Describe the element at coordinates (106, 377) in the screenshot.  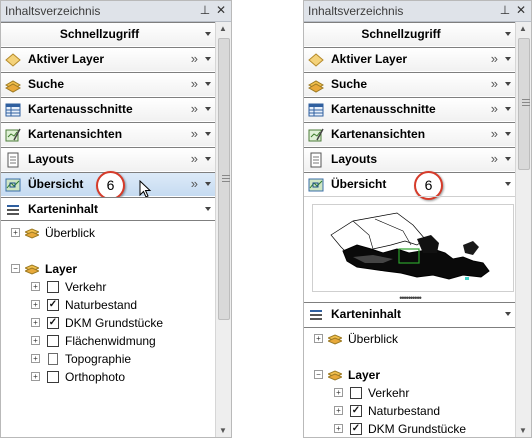
I see `tree-item-orthophoto: + Orthophoto` at that location.